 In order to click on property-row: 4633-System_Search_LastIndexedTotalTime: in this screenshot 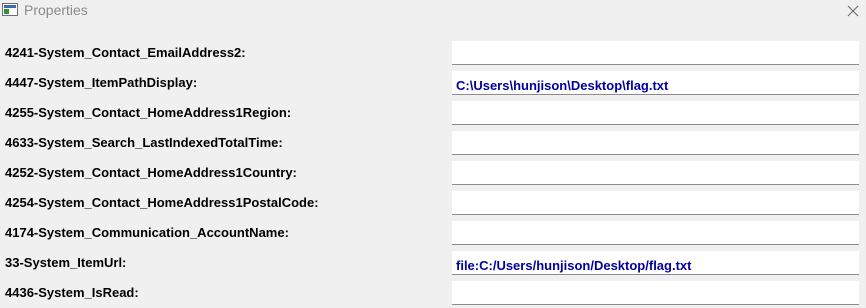, I will do `click(433, 143)`.